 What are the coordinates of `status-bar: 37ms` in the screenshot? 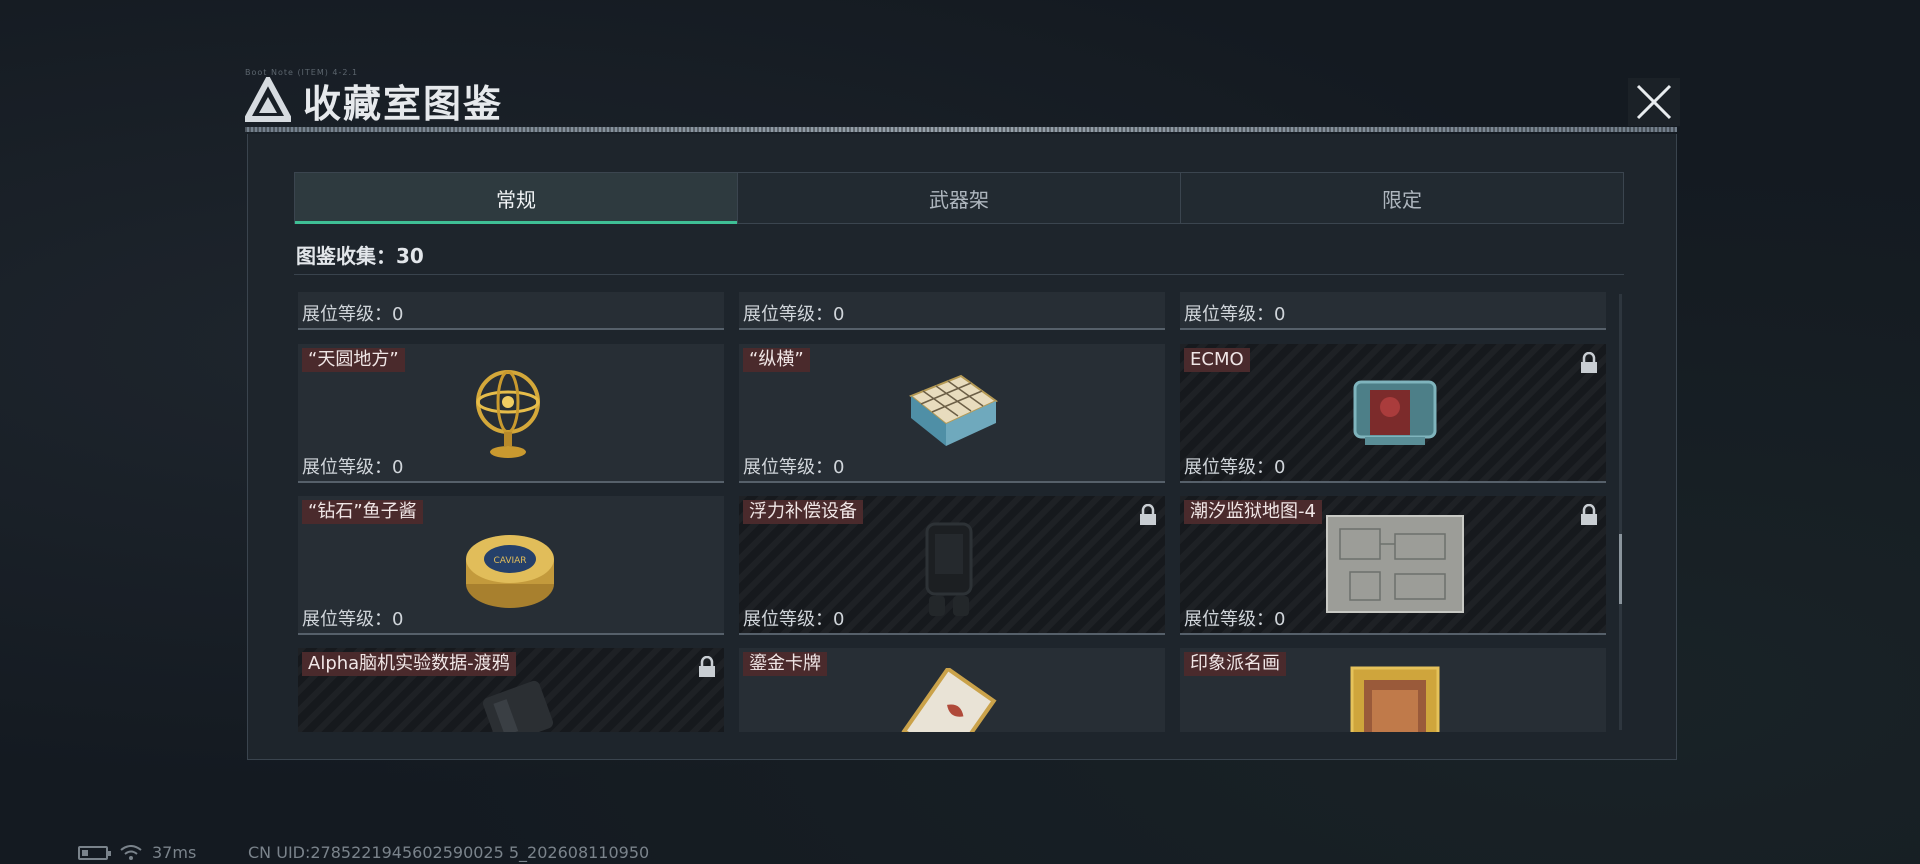 It's located at (137, 852).